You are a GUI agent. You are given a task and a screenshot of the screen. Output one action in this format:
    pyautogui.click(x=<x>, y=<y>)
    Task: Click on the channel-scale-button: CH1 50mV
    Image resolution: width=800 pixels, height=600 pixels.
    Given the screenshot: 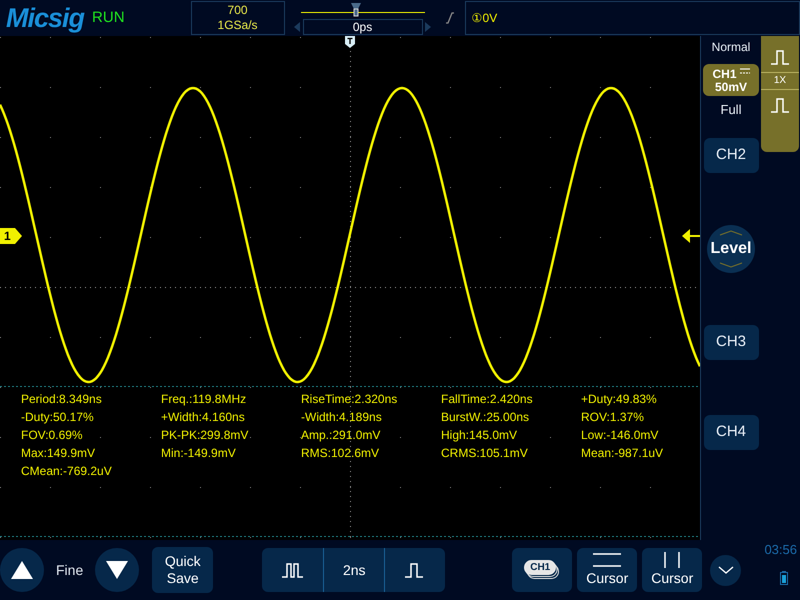 What is the action you would take?
    pyautogui.click(x=731, y=80)
    